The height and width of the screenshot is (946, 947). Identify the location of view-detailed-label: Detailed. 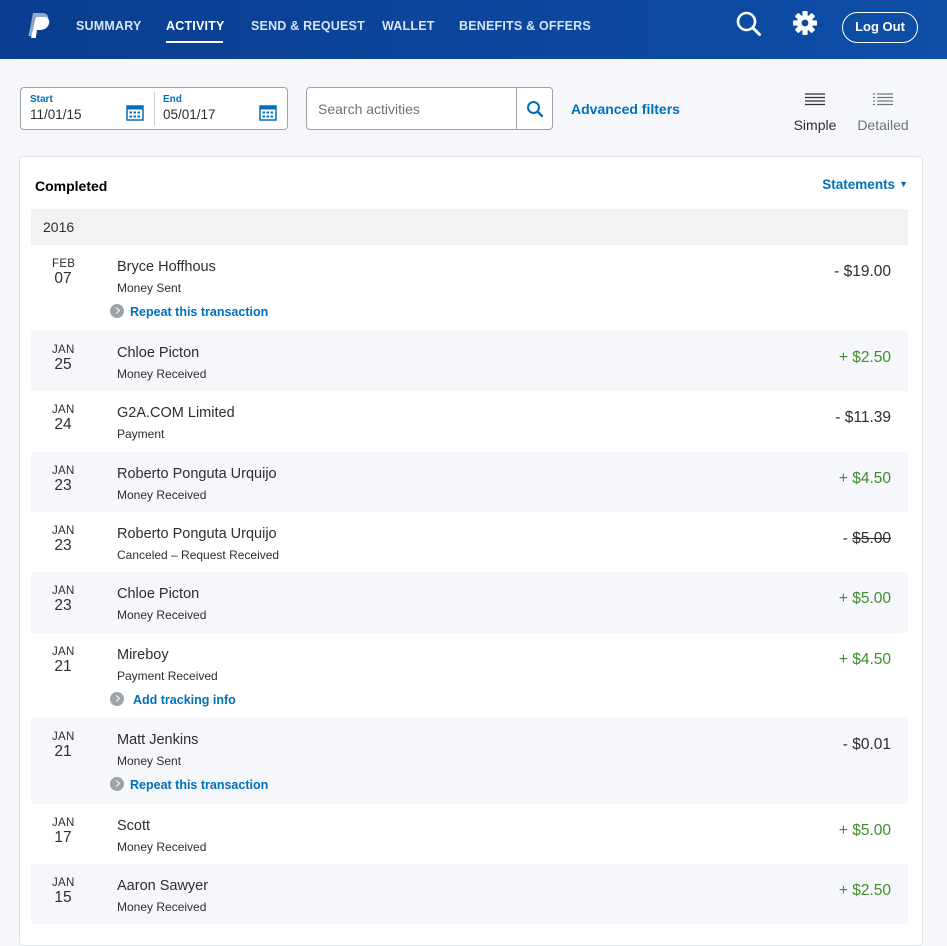
(883, 125).